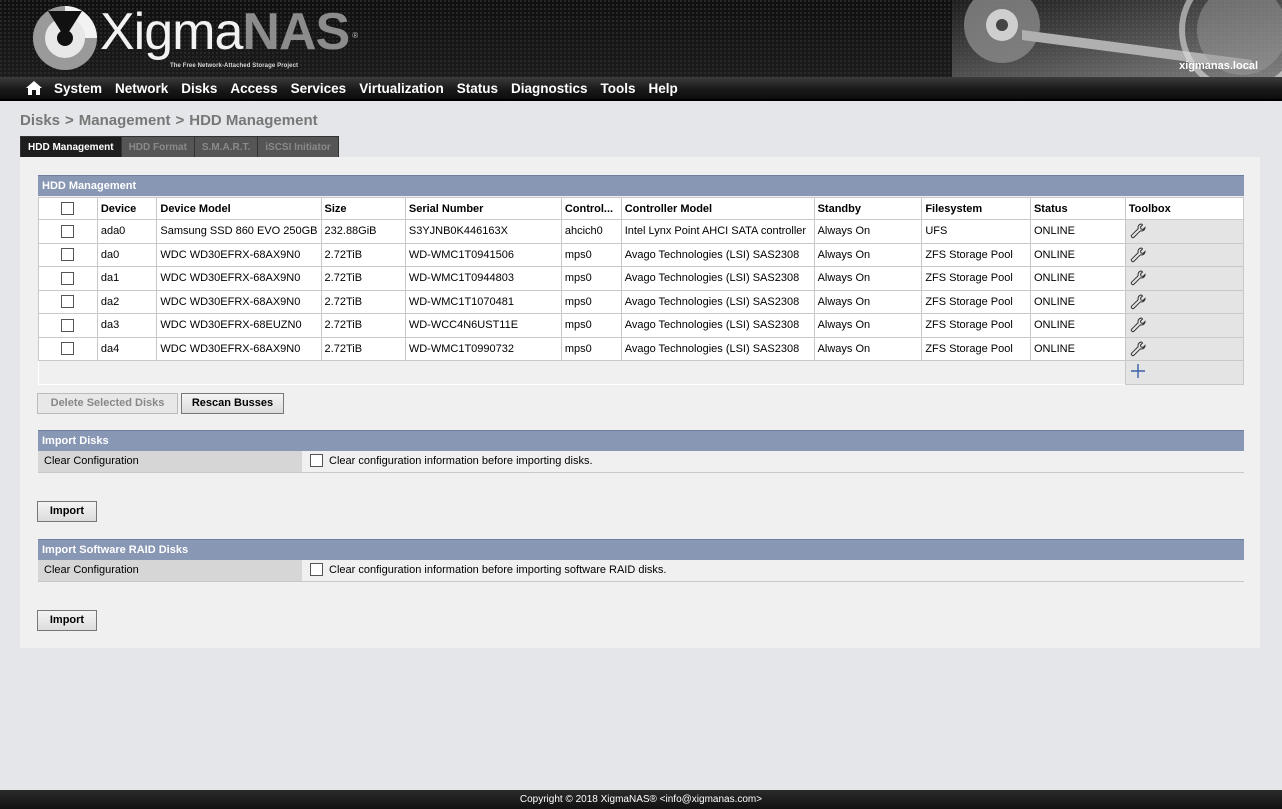  What do you see at coordinates (239, 325) in the screenshot?
I see `cell-device-model: WDC WD30EFRX-68EUZN0` at bounding box center [239, 325].